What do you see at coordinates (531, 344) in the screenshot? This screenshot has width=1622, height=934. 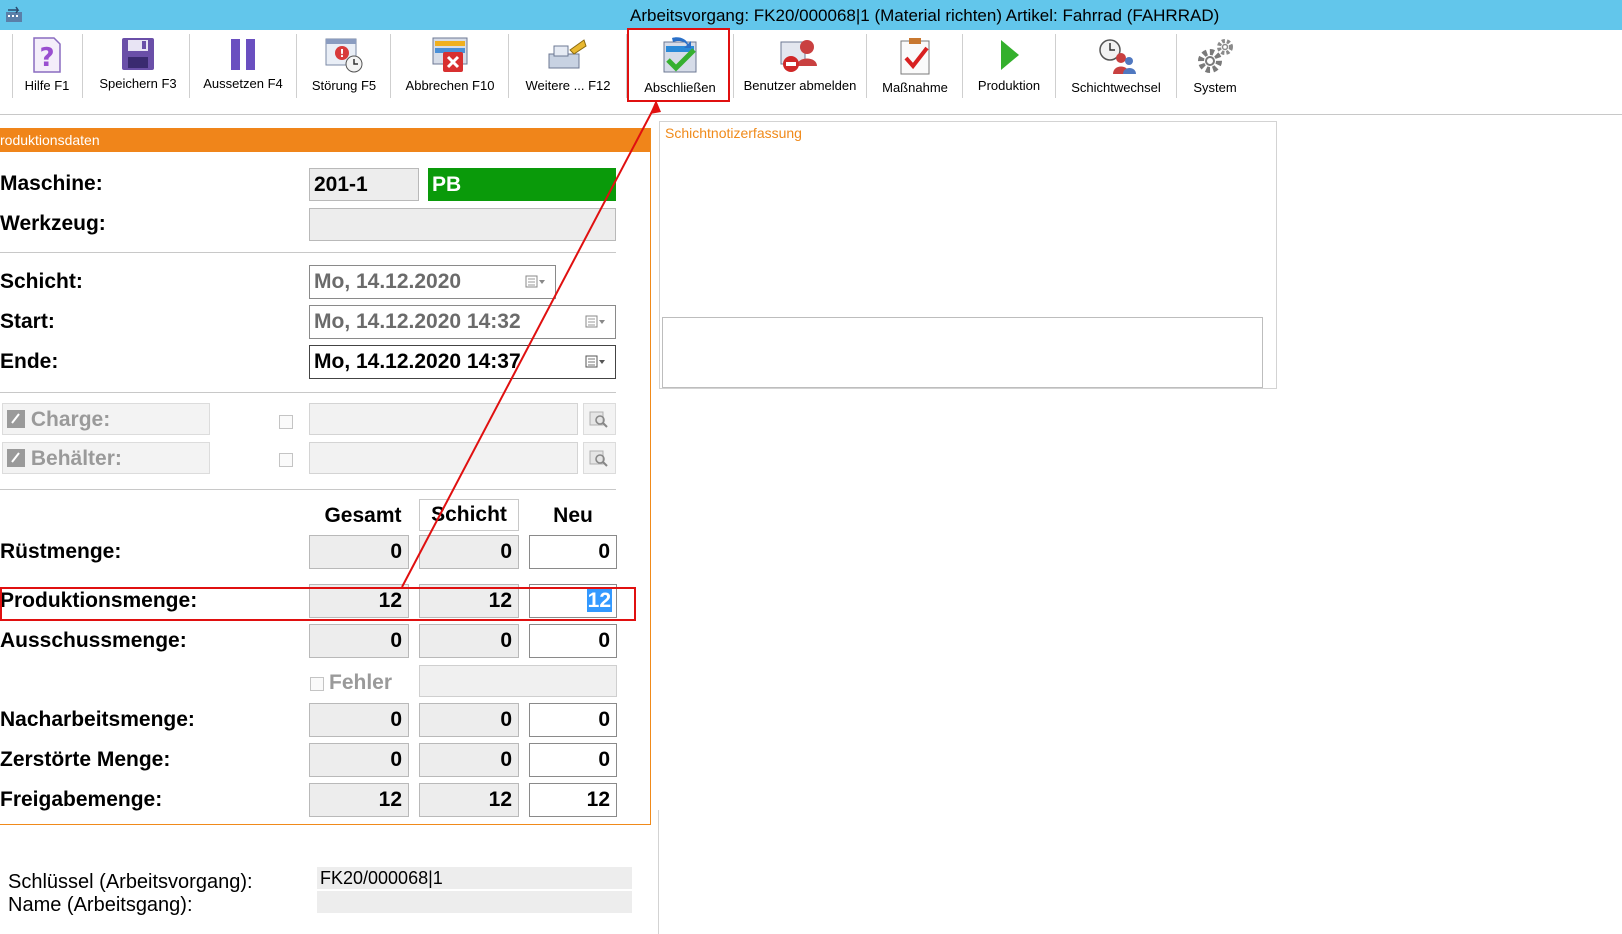 I see `annotation-arrow` at bounding box center [531, 344].